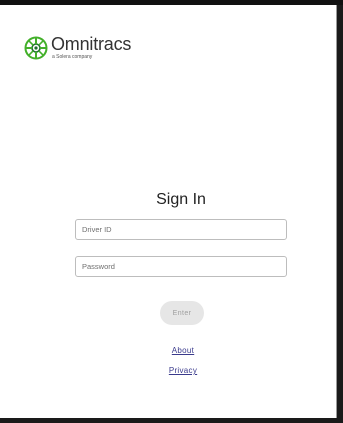 The width and height of the screenshot is (343, 423). I want to click on brand-name: Omnitracs, so click(91, 44).